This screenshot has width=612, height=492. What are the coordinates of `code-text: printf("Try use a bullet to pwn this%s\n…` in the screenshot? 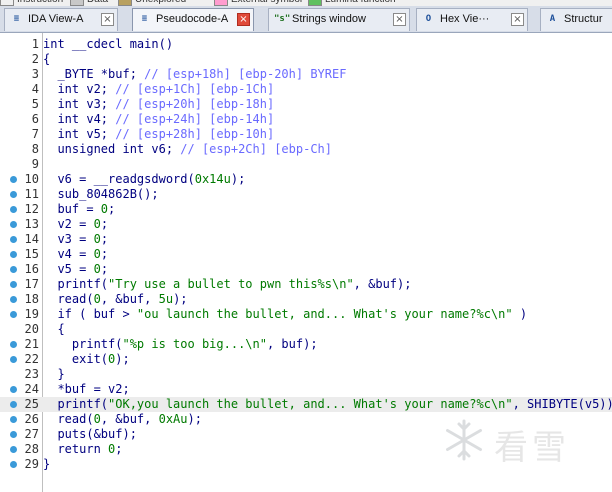 It's located at (227, 284).